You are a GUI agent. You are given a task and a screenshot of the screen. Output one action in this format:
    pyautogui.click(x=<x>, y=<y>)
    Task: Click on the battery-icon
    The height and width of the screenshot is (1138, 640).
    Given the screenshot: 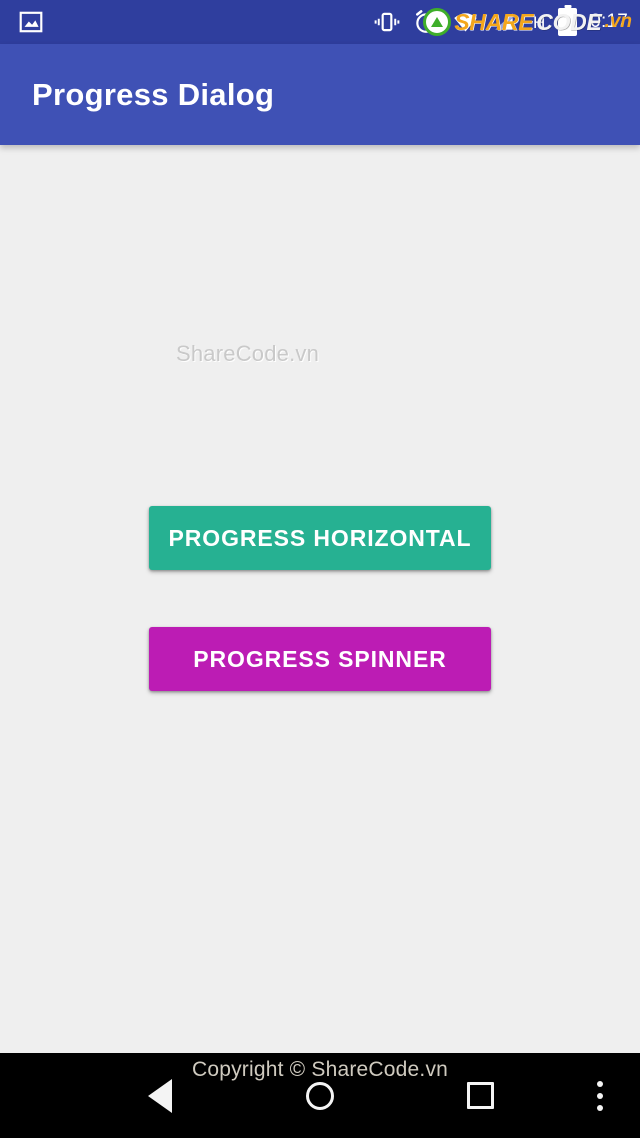 What is the action you would take?
    pyautogui.click(x=568, y=22)
    